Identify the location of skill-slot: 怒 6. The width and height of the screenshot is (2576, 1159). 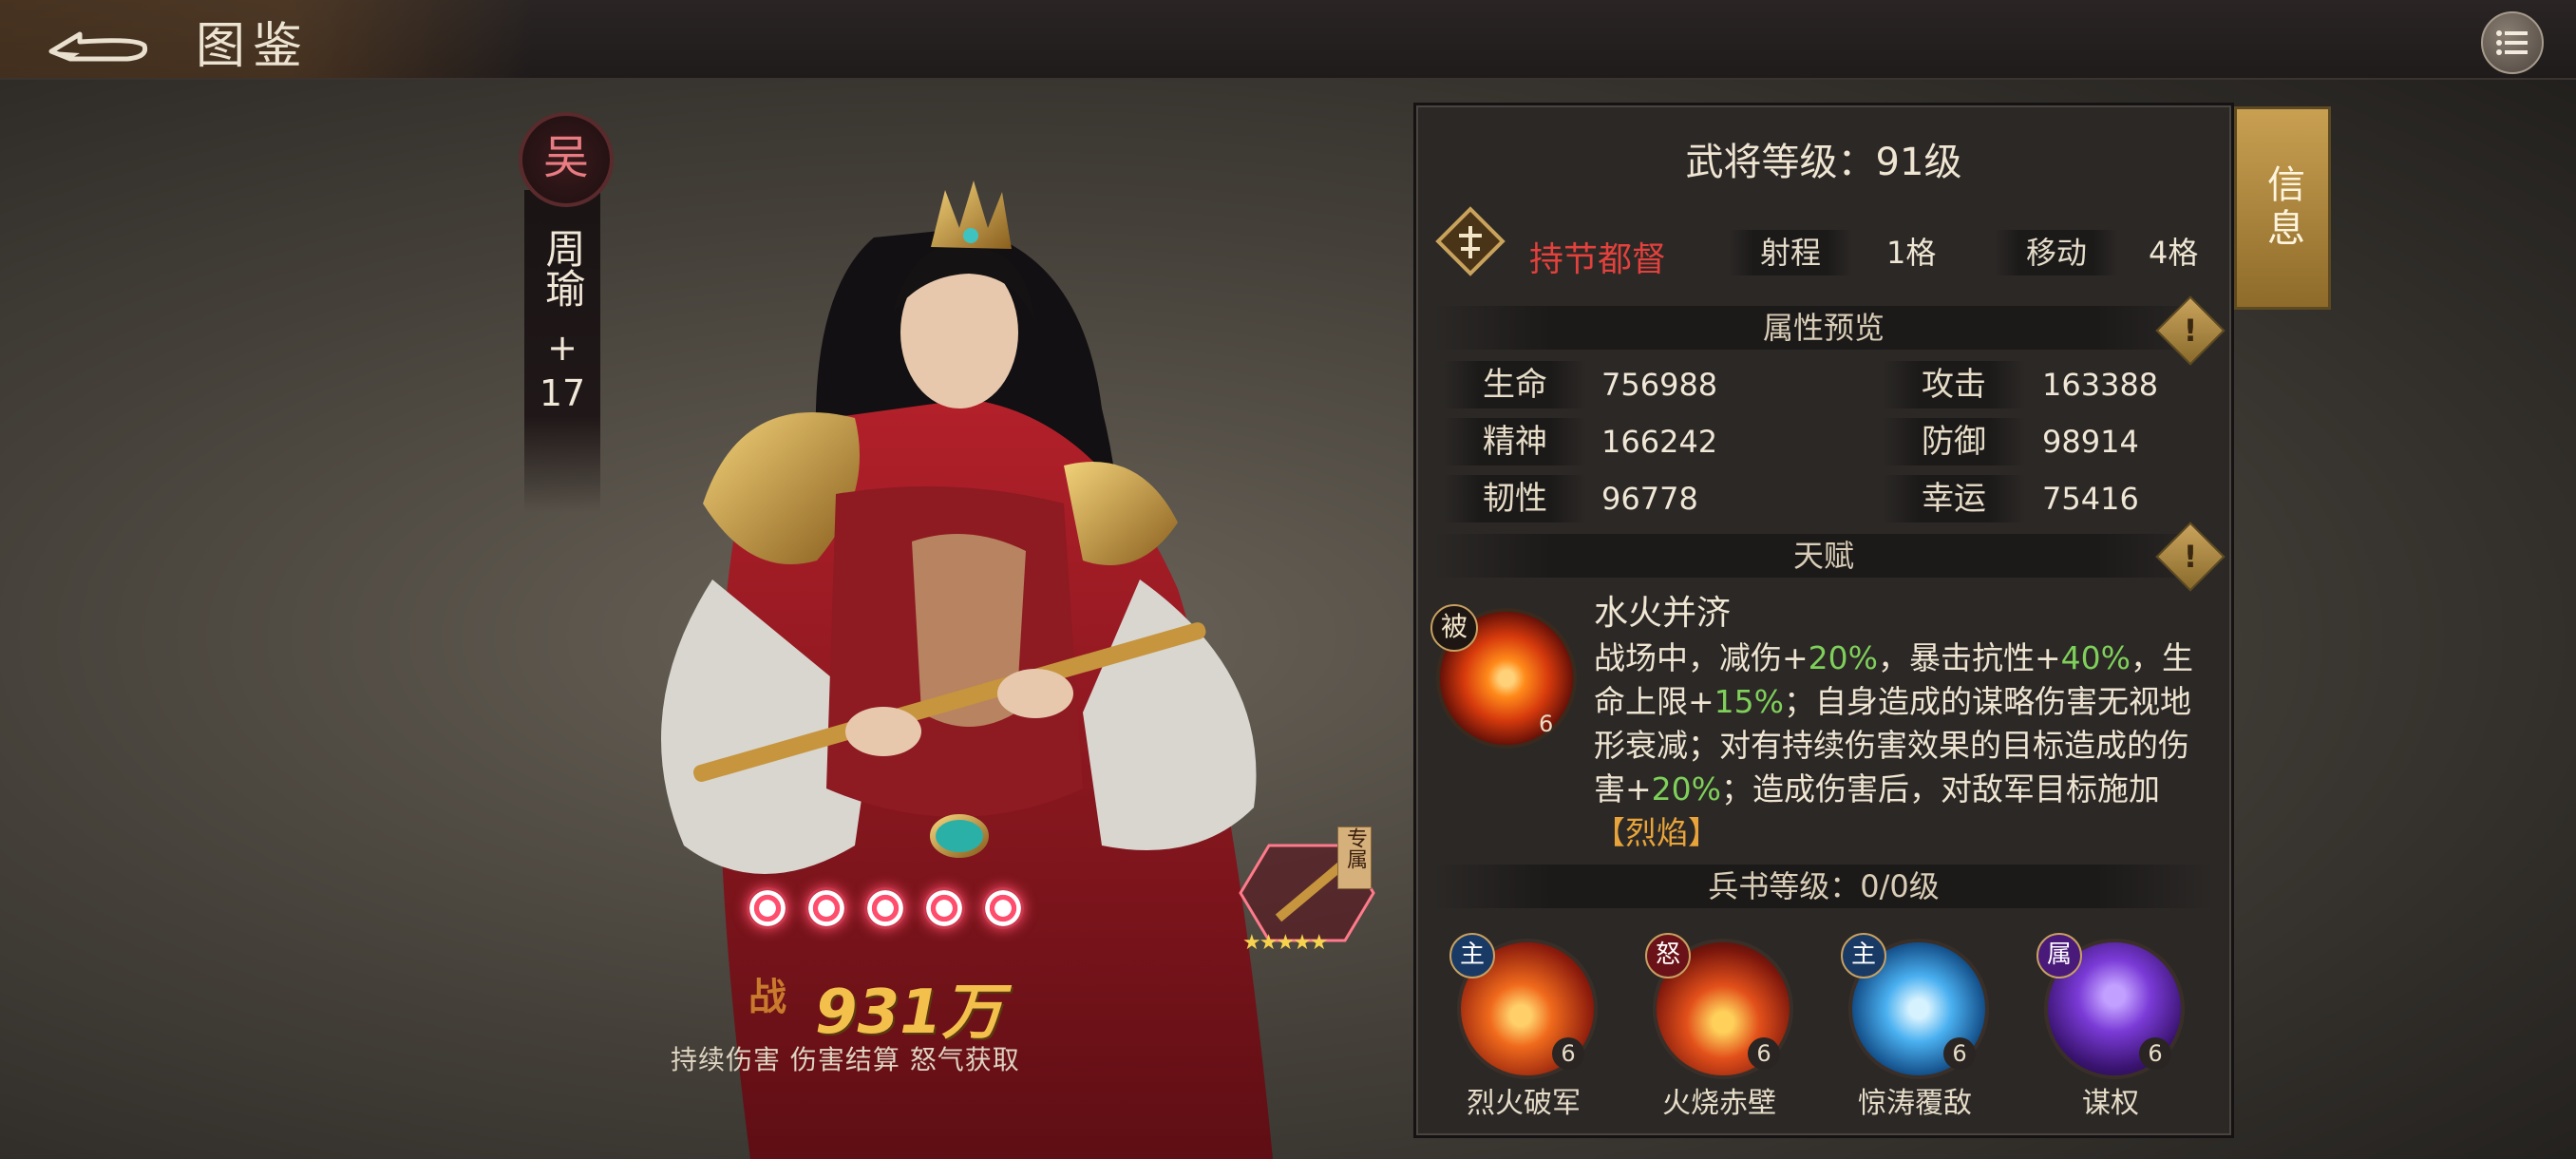
(1719, 1006).